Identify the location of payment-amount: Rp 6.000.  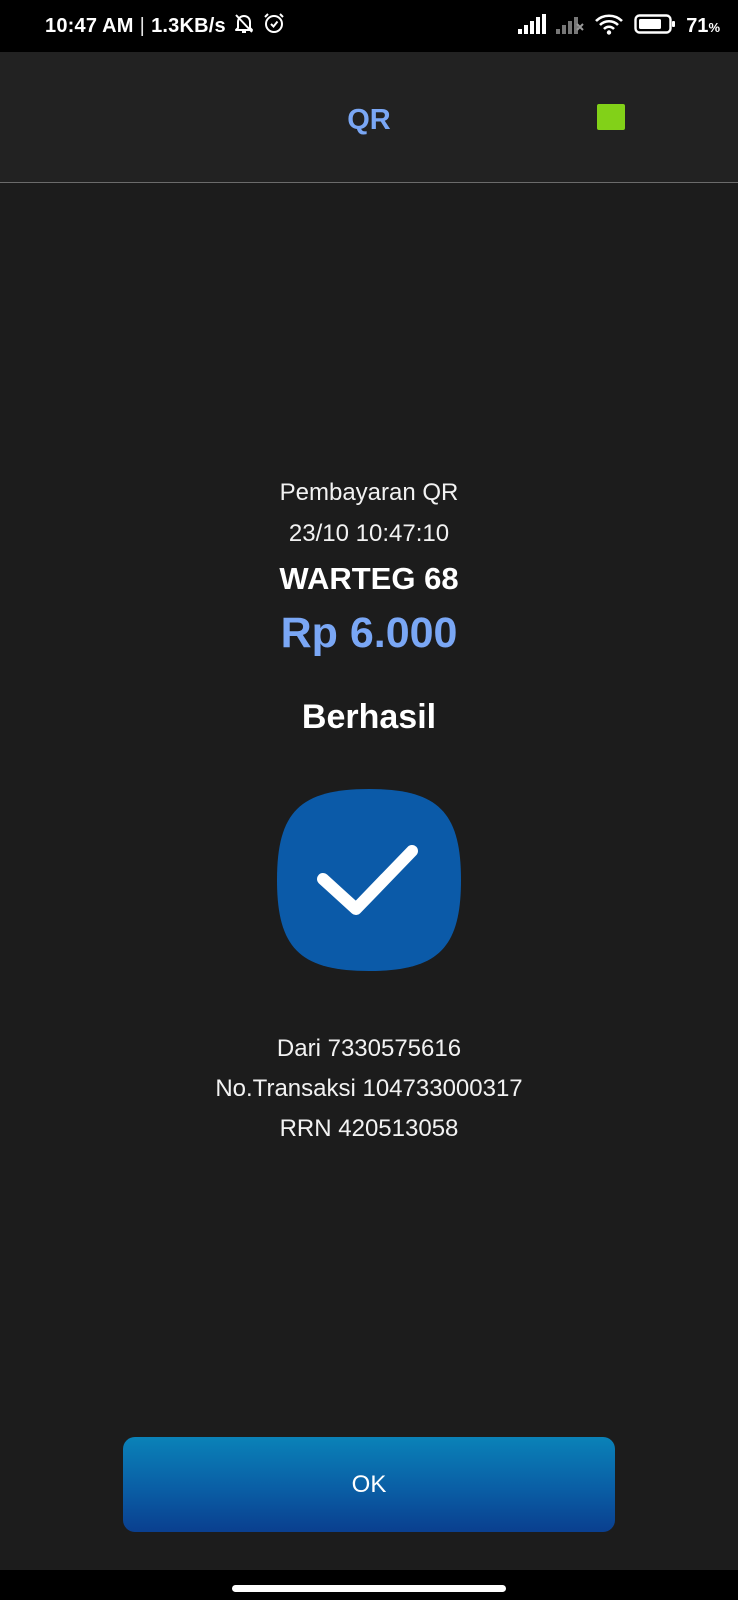
(369, 633).